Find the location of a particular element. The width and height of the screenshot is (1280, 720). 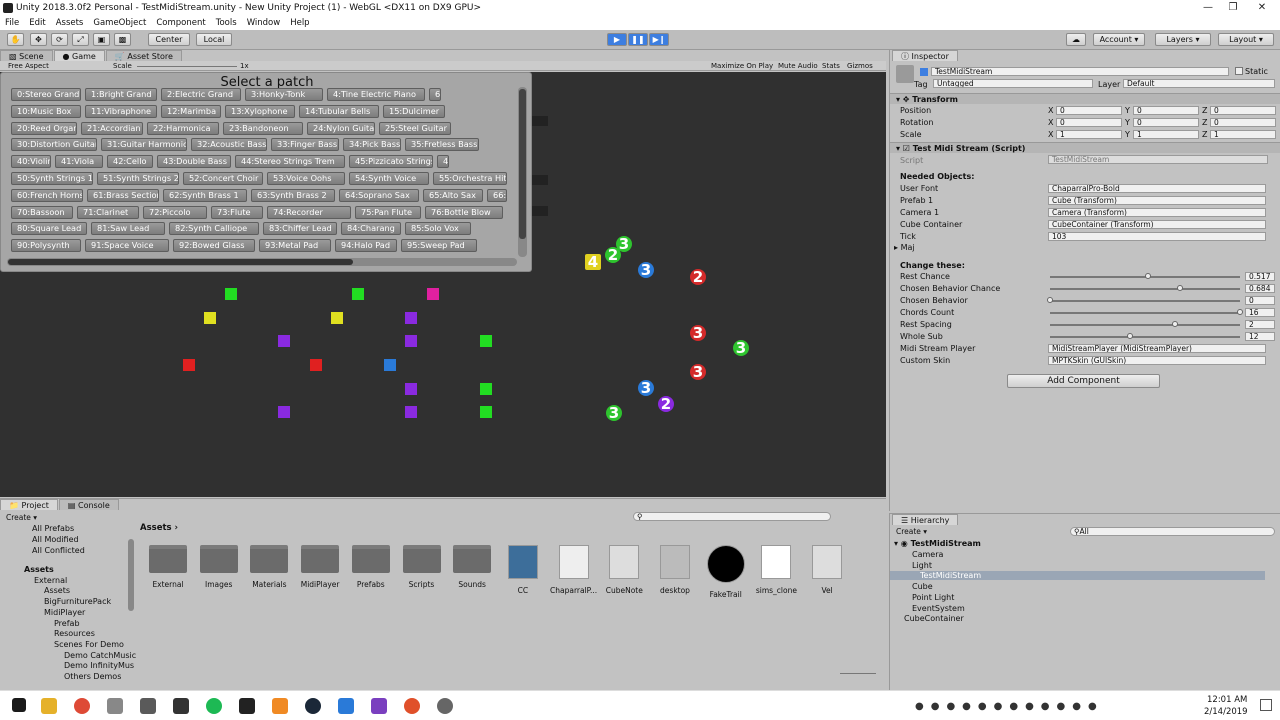

patch-button: 80:Square Lead is located at coordinates (49, 229).